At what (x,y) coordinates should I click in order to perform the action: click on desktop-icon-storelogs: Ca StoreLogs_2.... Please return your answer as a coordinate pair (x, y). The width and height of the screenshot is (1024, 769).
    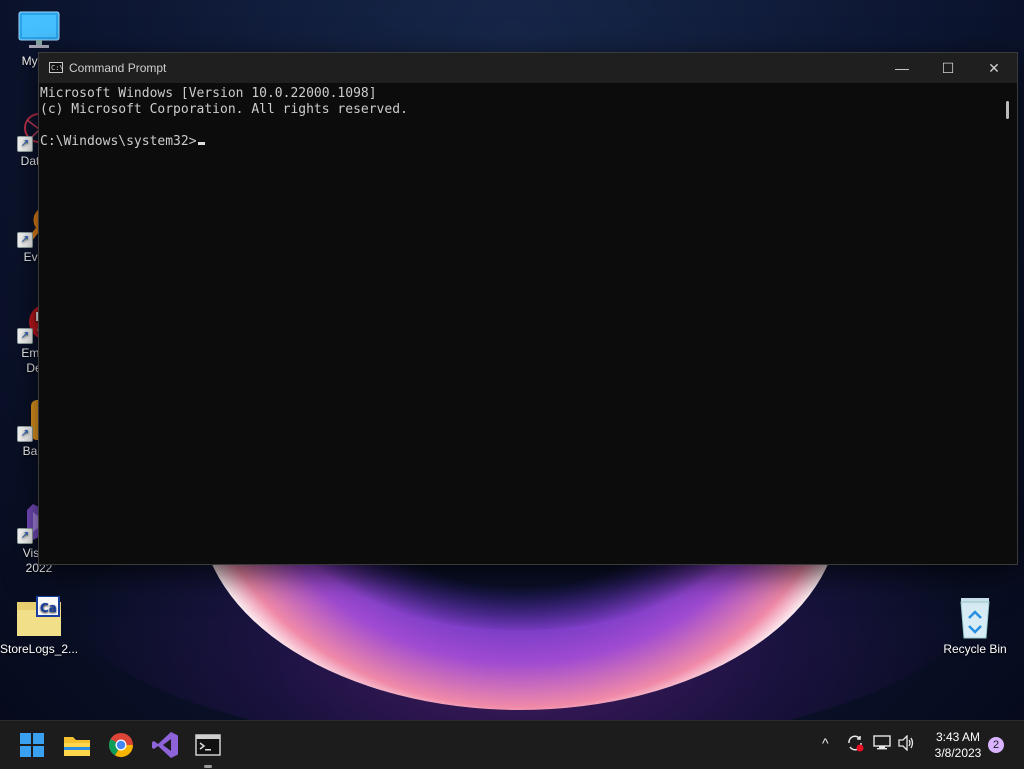
    Looking at the image, I should click on (39, 626).